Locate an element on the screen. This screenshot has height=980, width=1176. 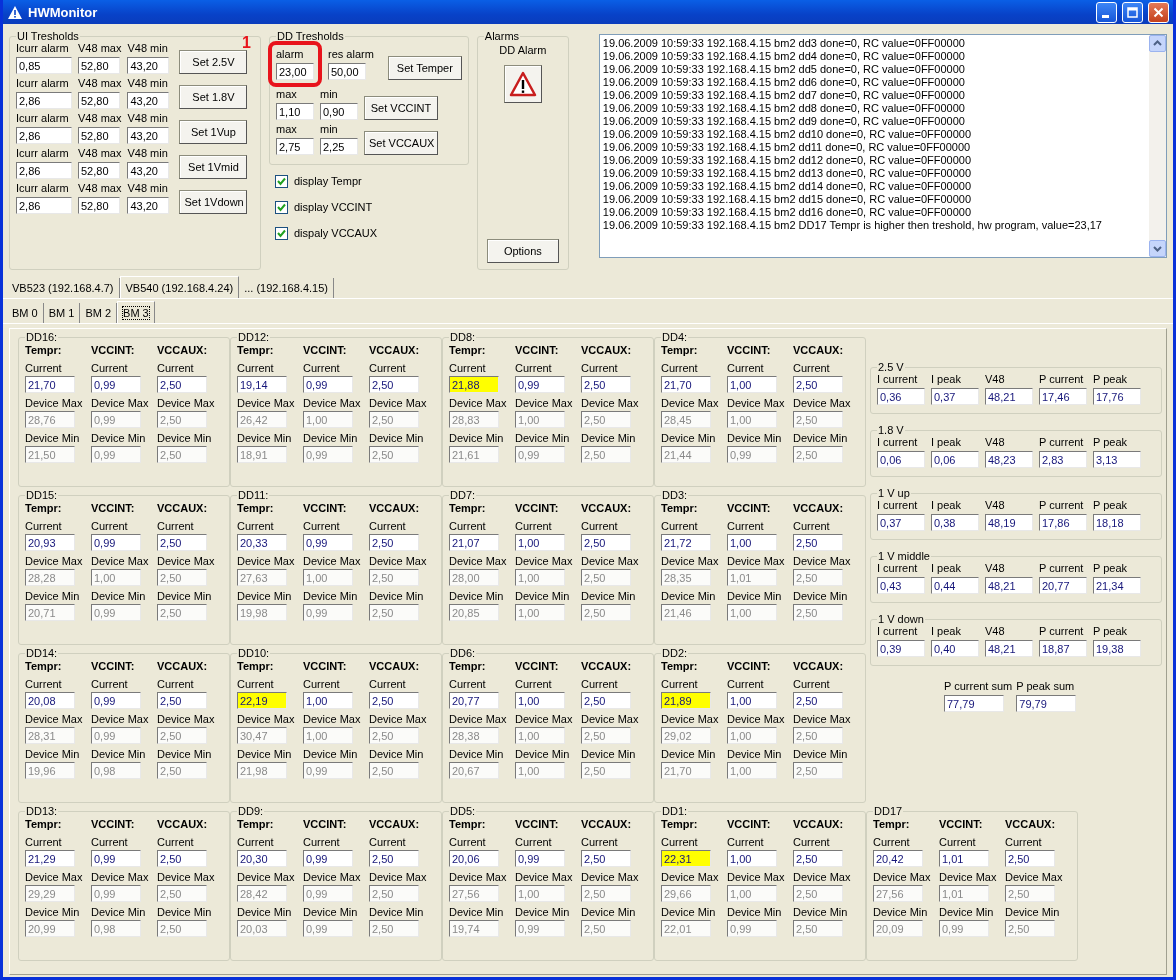
value-field: 20,08 is located at coordinates (50, 700).